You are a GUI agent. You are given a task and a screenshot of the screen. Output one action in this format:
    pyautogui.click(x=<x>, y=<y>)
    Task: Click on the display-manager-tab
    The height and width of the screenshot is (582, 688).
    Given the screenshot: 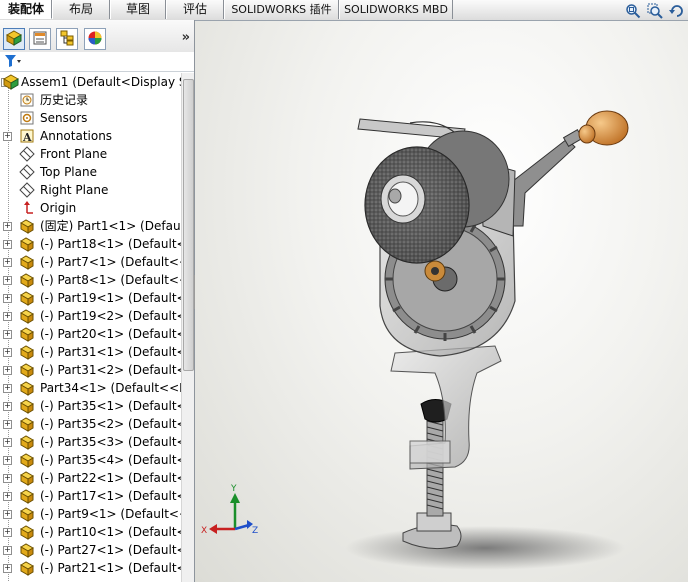 What is the action you would take?
    pyautogui.click(x=95, y=39)
    